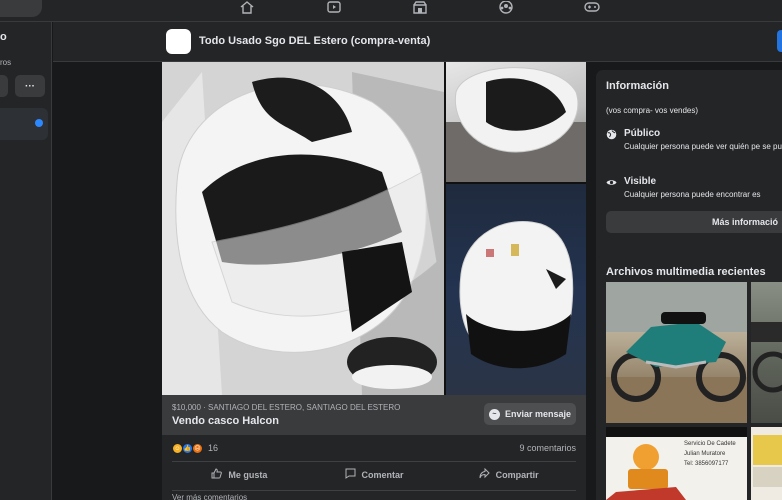  What do you see at coordinates (694, 222) in the screenshot?
I see `more-info-button: Más informació` at bounding box center [694, 222].